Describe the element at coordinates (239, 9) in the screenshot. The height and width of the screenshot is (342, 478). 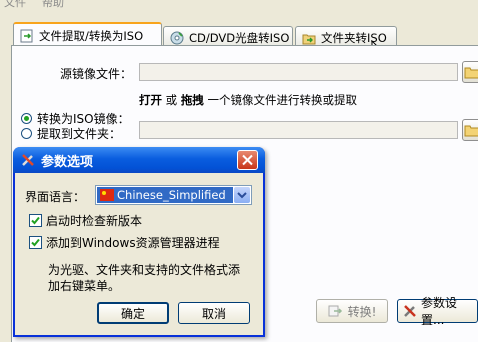
I see `menu-bar: 文件 帮助` at that location.